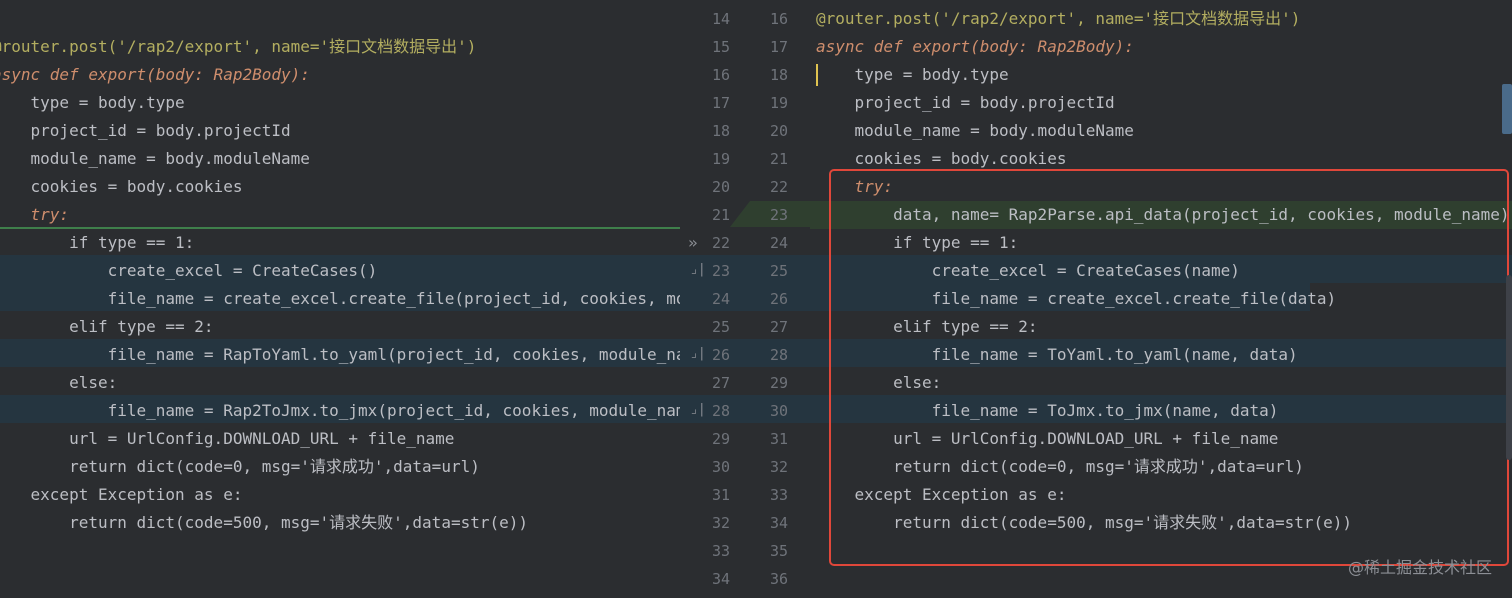 This screenshot has width=1512, height=598. I want to click on left-line-number: 25, so click(720, 327).